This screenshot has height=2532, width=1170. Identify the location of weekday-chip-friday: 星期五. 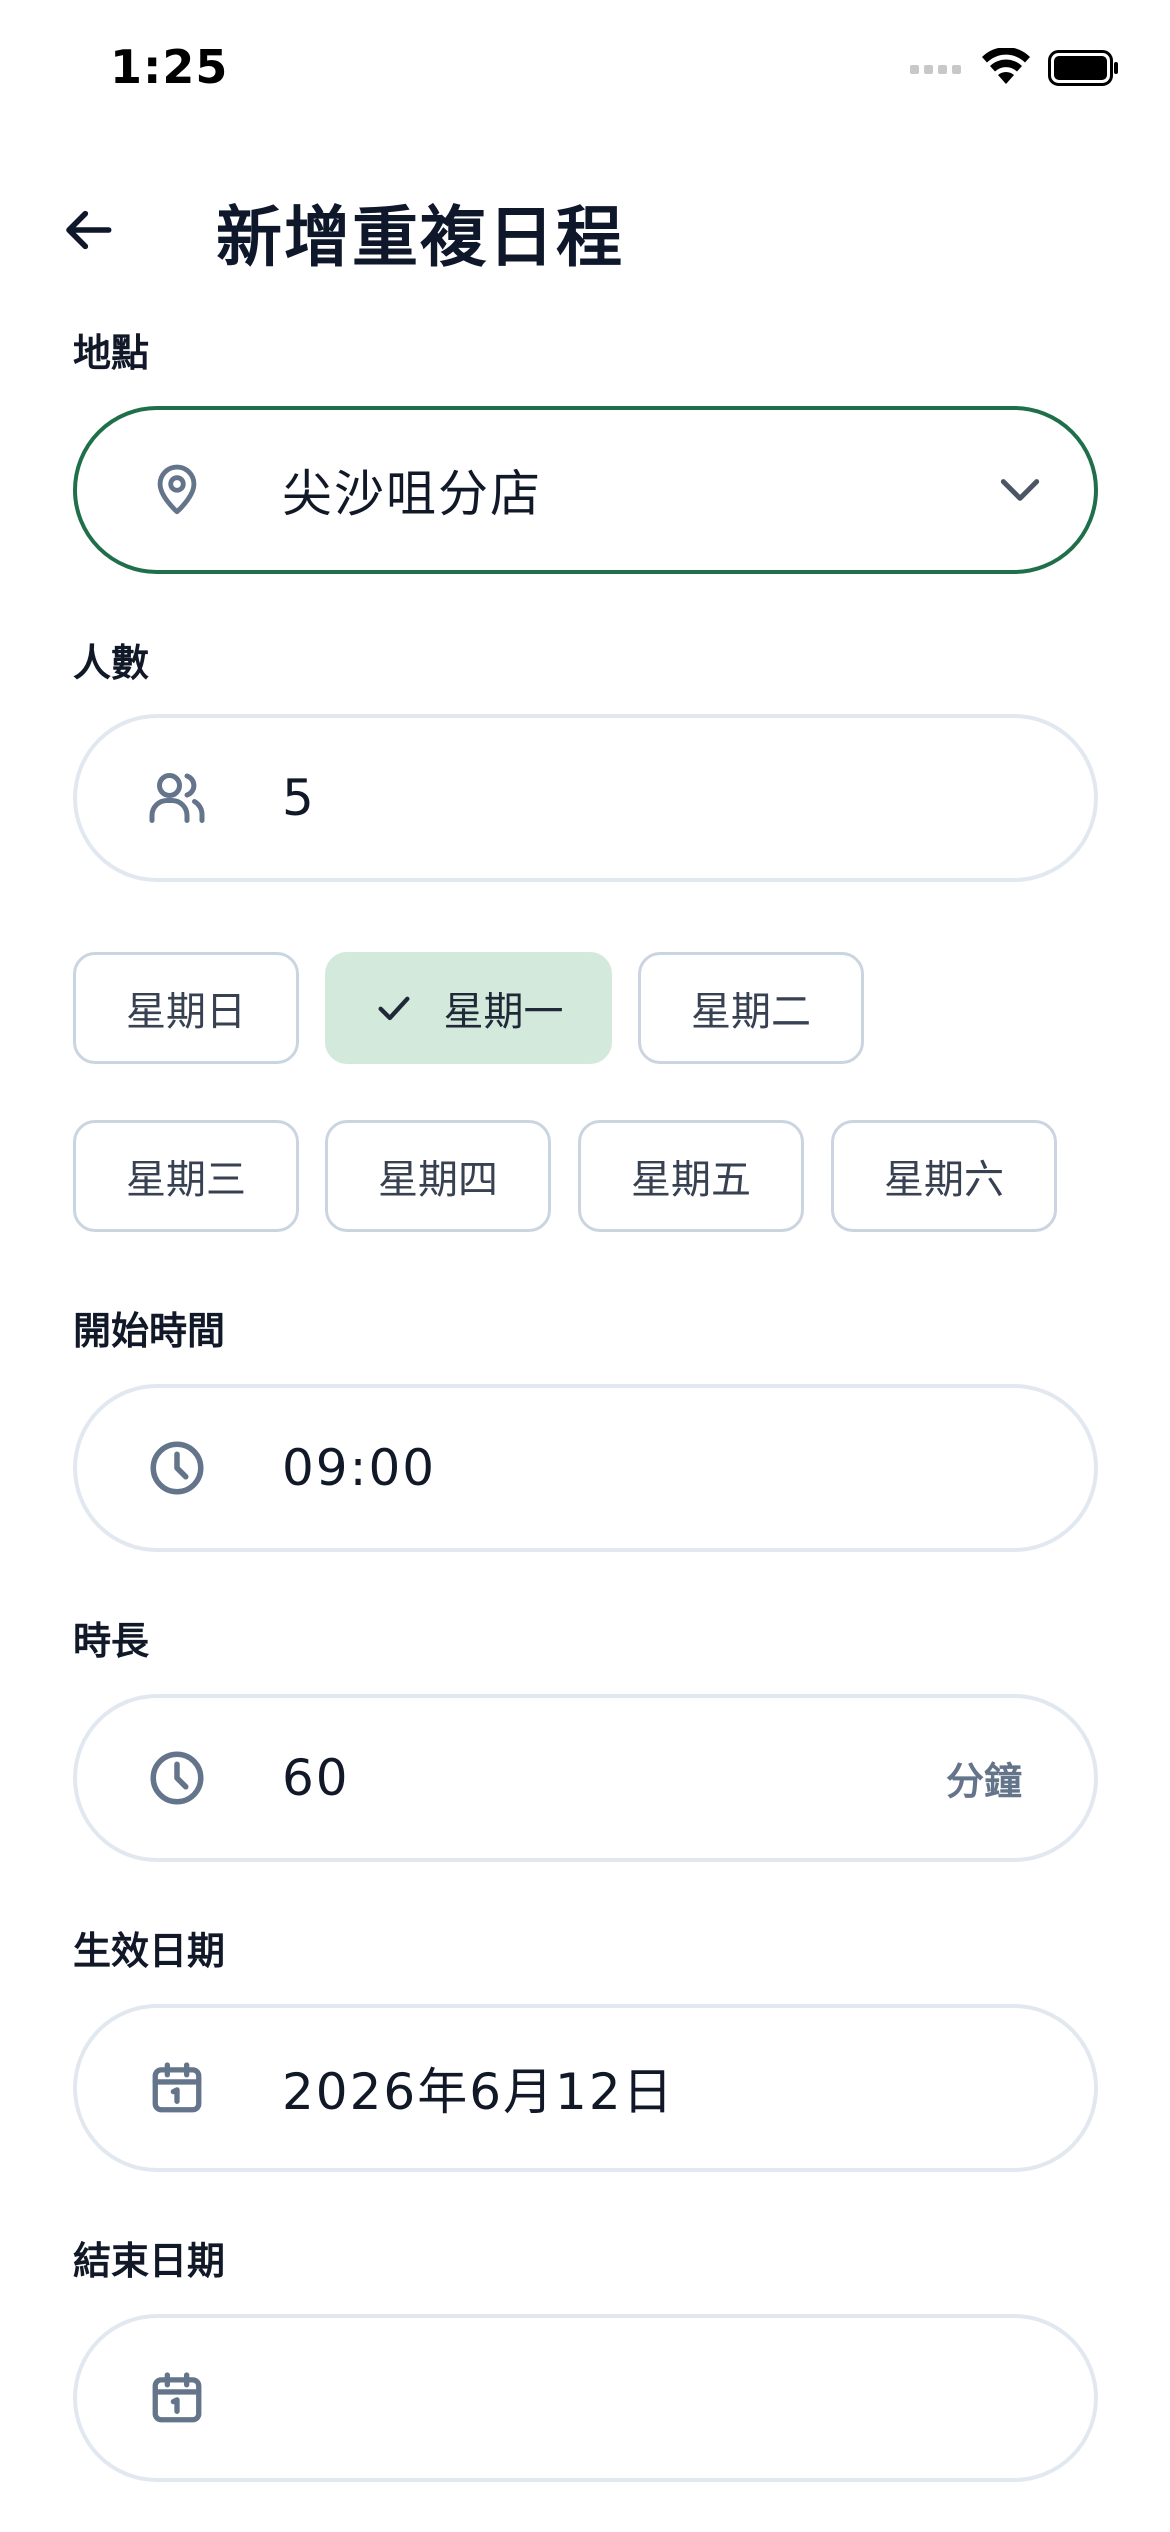
(691, 1176).